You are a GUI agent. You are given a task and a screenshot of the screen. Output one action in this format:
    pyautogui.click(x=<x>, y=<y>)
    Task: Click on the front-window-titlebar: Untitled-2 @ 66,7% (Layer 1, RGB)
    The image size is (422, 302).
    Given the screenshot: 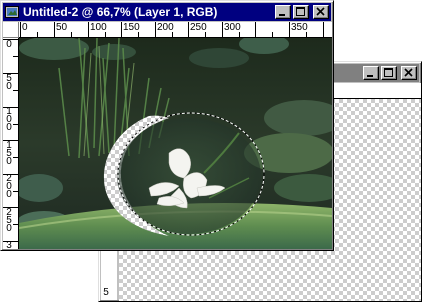 What is the action you would take?
    pyautogui.click(x=167, y=12)
    